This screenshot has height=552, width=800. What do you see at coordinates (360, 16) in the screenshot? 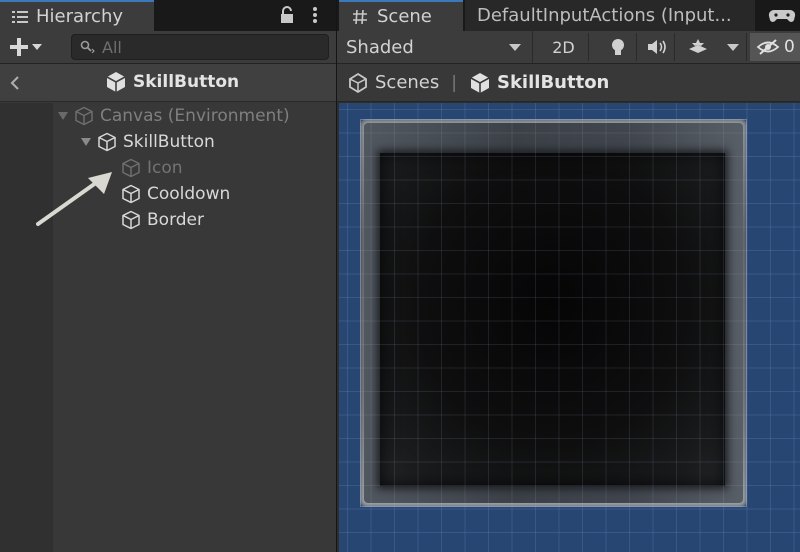
I see `hash-icon` at bounding box center [360, 16].